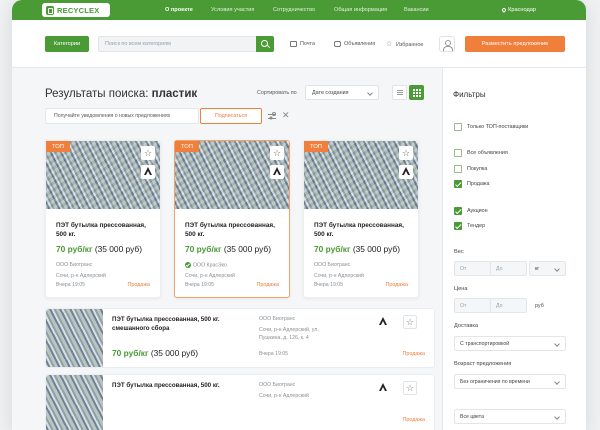  Describe the element at coordinates (354, 44) in the screenshot. I see `ads-link: Объявления` at that location.